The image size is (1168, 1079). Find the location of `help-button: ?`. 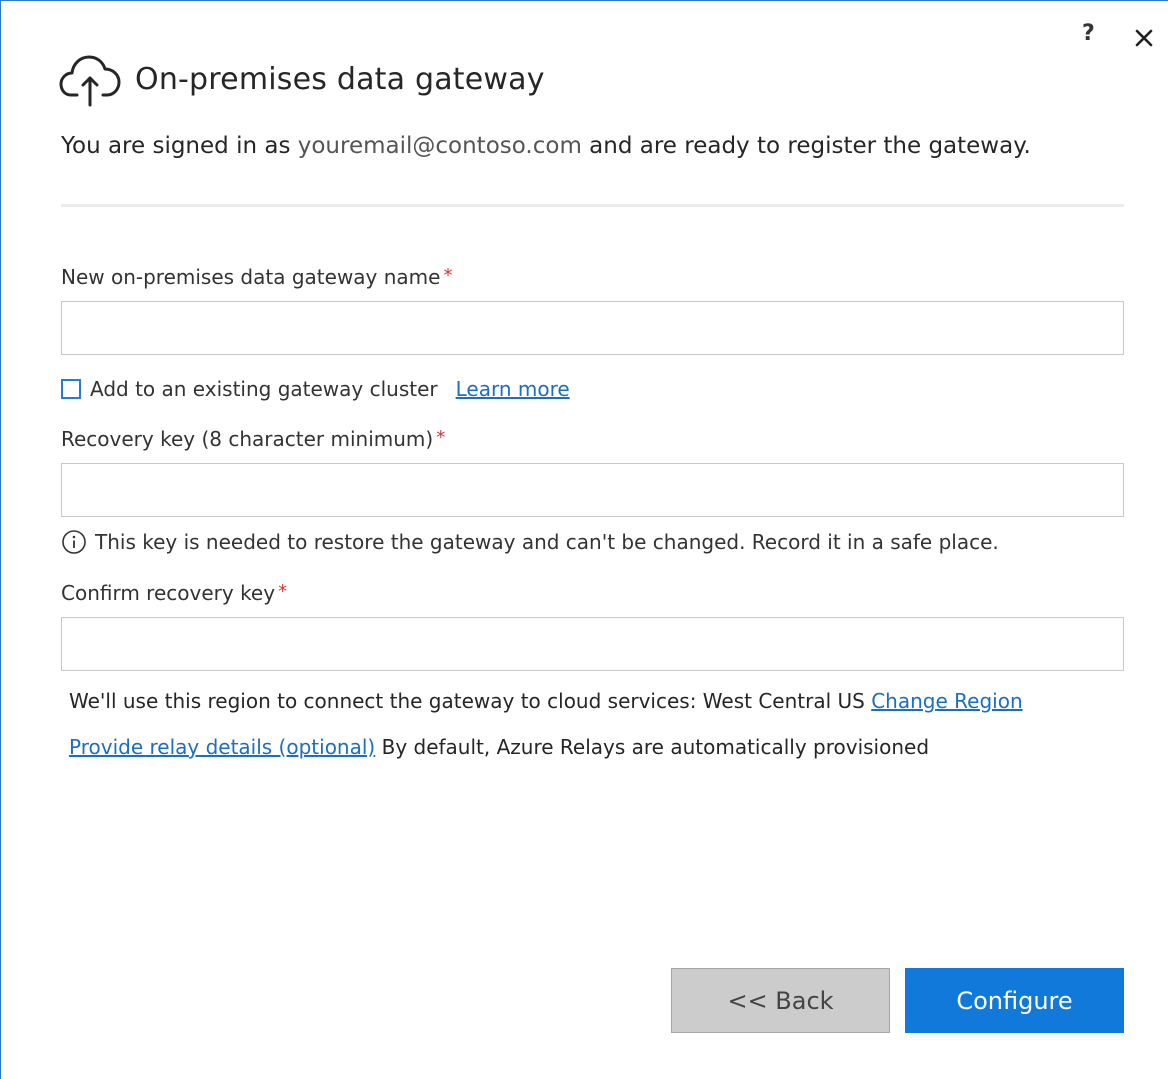

help-button: ? is located at coordinates (1088, 34).